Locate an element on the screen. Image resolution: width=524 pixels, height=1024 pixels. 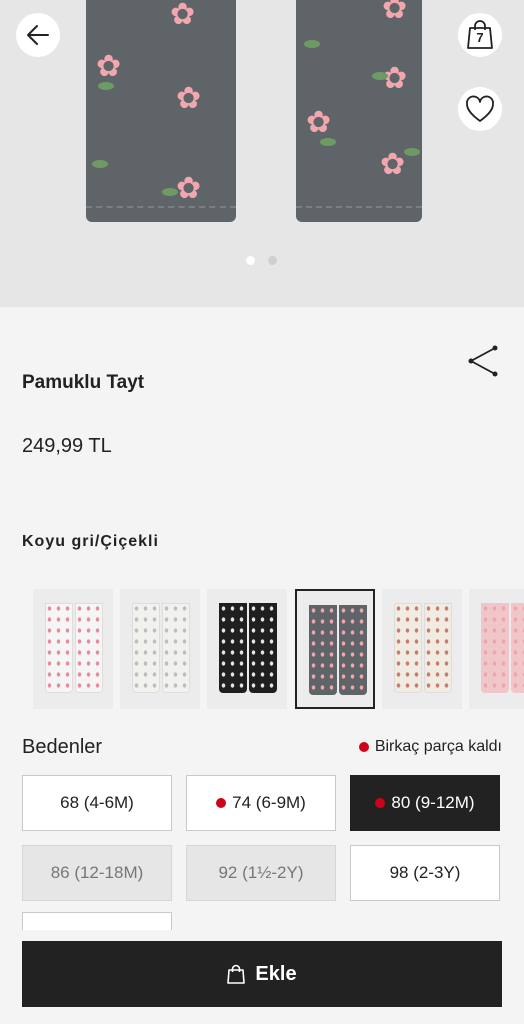
size-option-label: 68 (4-6M) is located at coordinates (97, 802).